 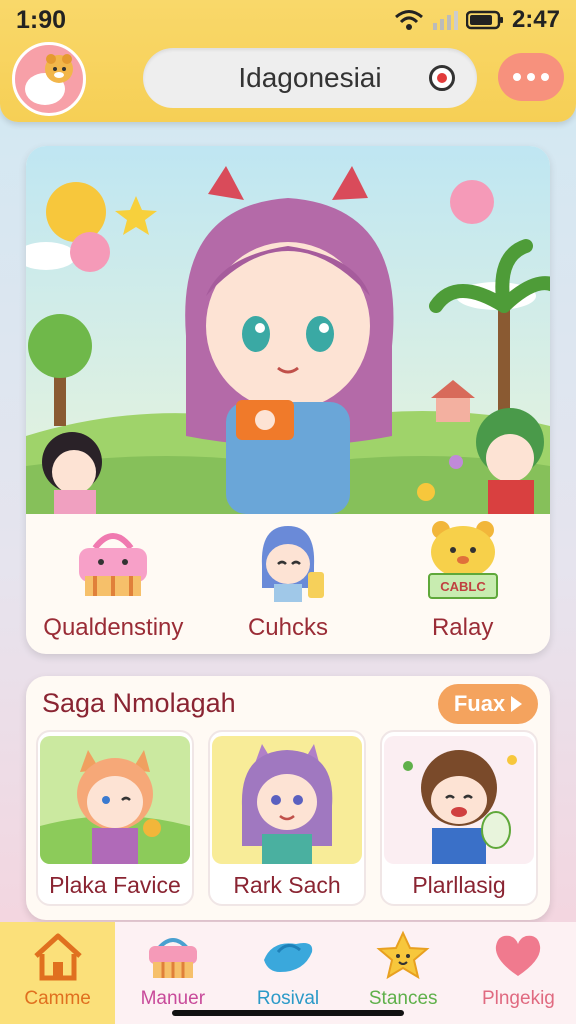 I want to click on feature-item: Cuhcks, so click(x=288, y=583).